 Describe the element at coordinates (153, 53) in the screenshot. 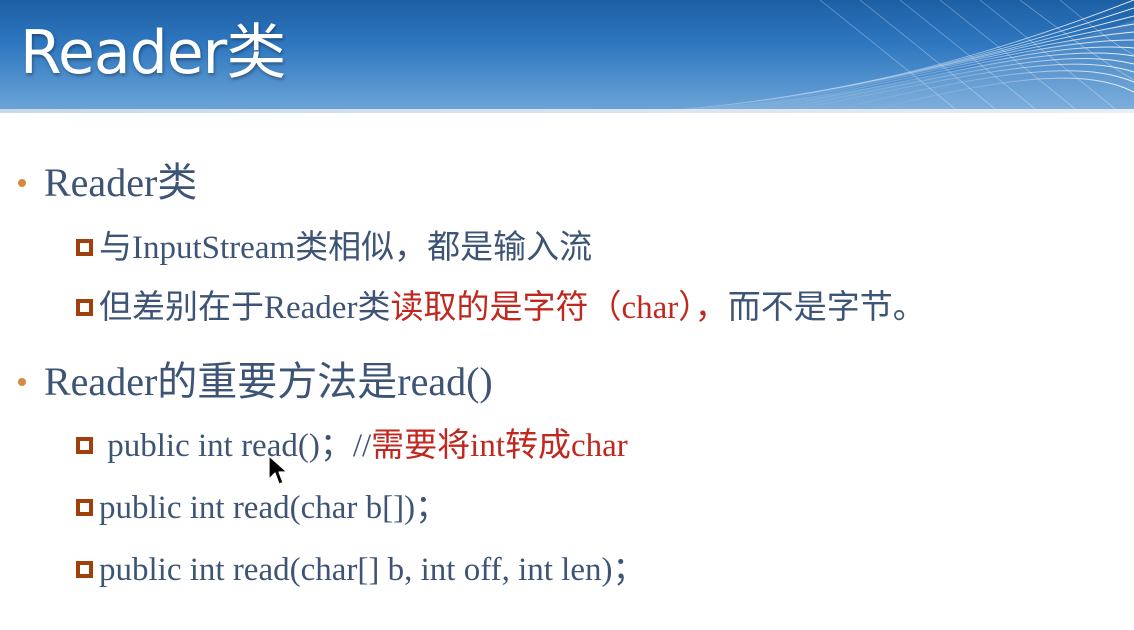

I see `slide-title: Reader类` at that location.